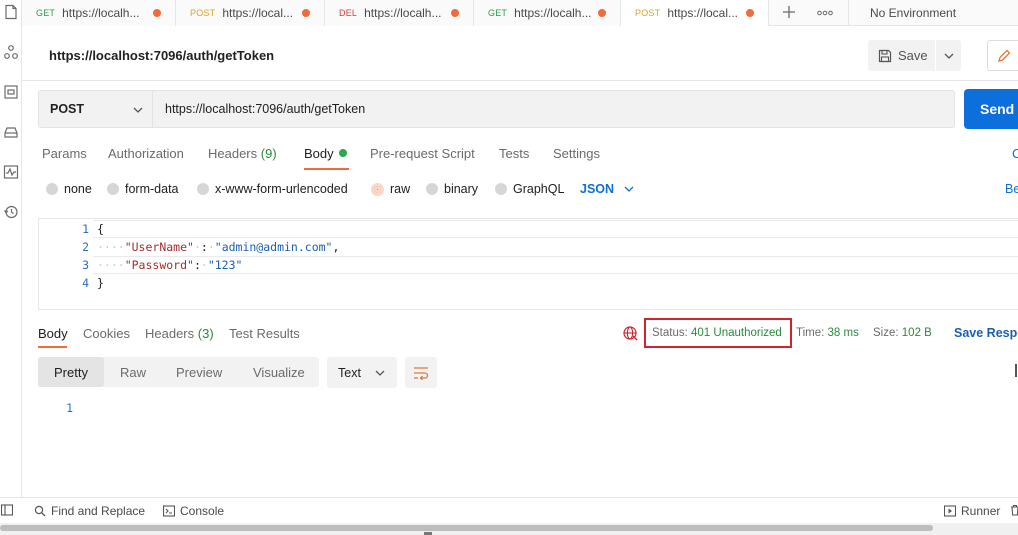 Image resolution: width=1018 pixels, height=535 pixels. What do you see at coordinates (498, 13) in the screenshot?
I see `method-label: GET` at bounding box center [498, 13].